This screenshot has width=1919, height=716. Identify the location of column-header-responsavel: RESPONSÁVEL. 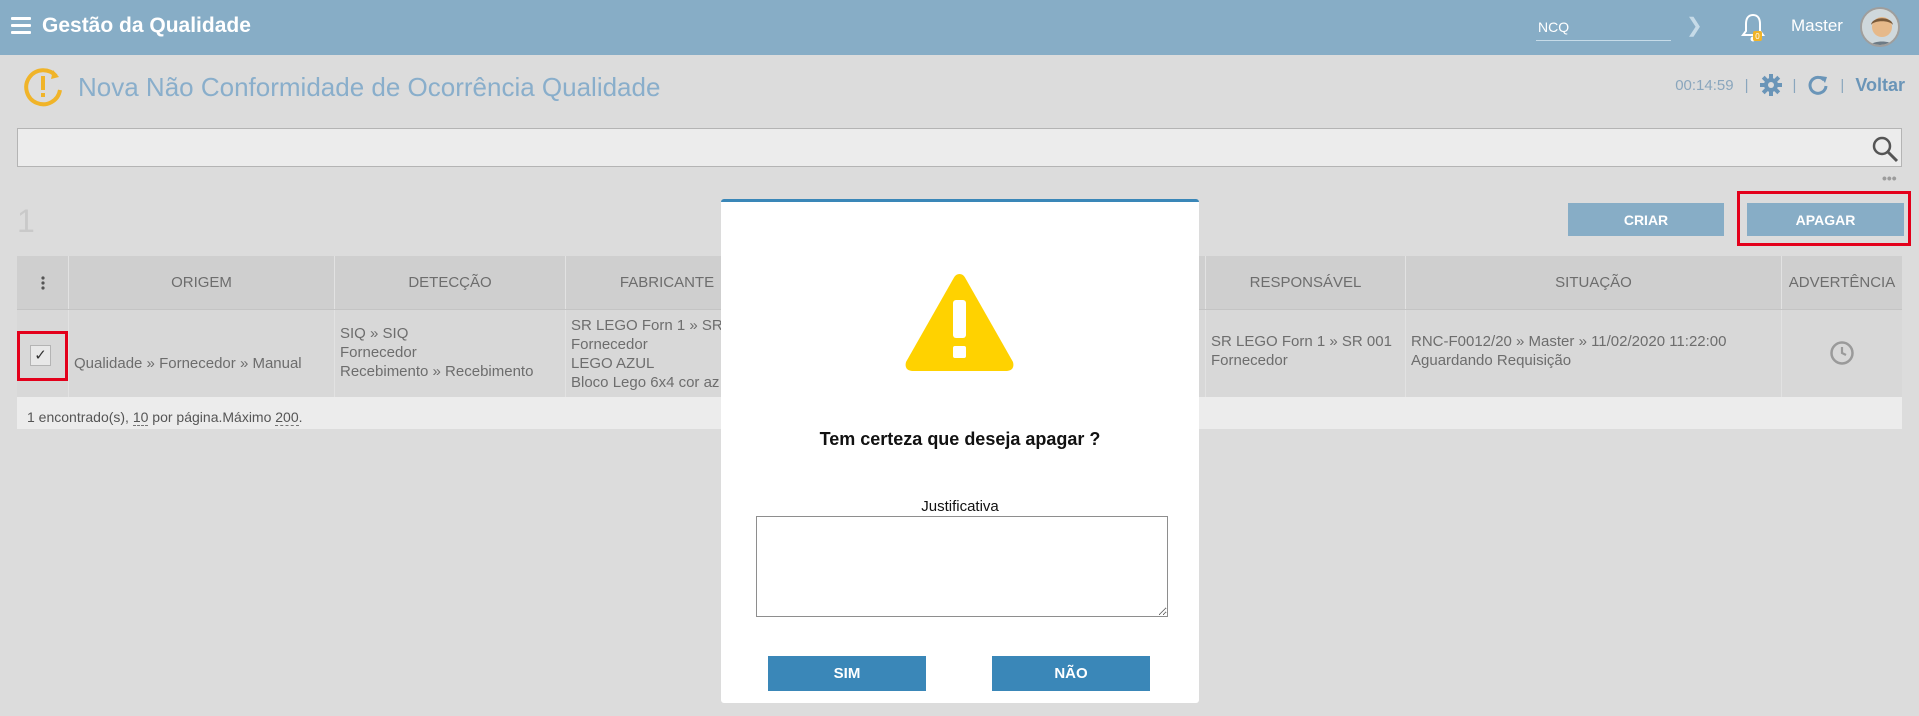
(1305, 282).